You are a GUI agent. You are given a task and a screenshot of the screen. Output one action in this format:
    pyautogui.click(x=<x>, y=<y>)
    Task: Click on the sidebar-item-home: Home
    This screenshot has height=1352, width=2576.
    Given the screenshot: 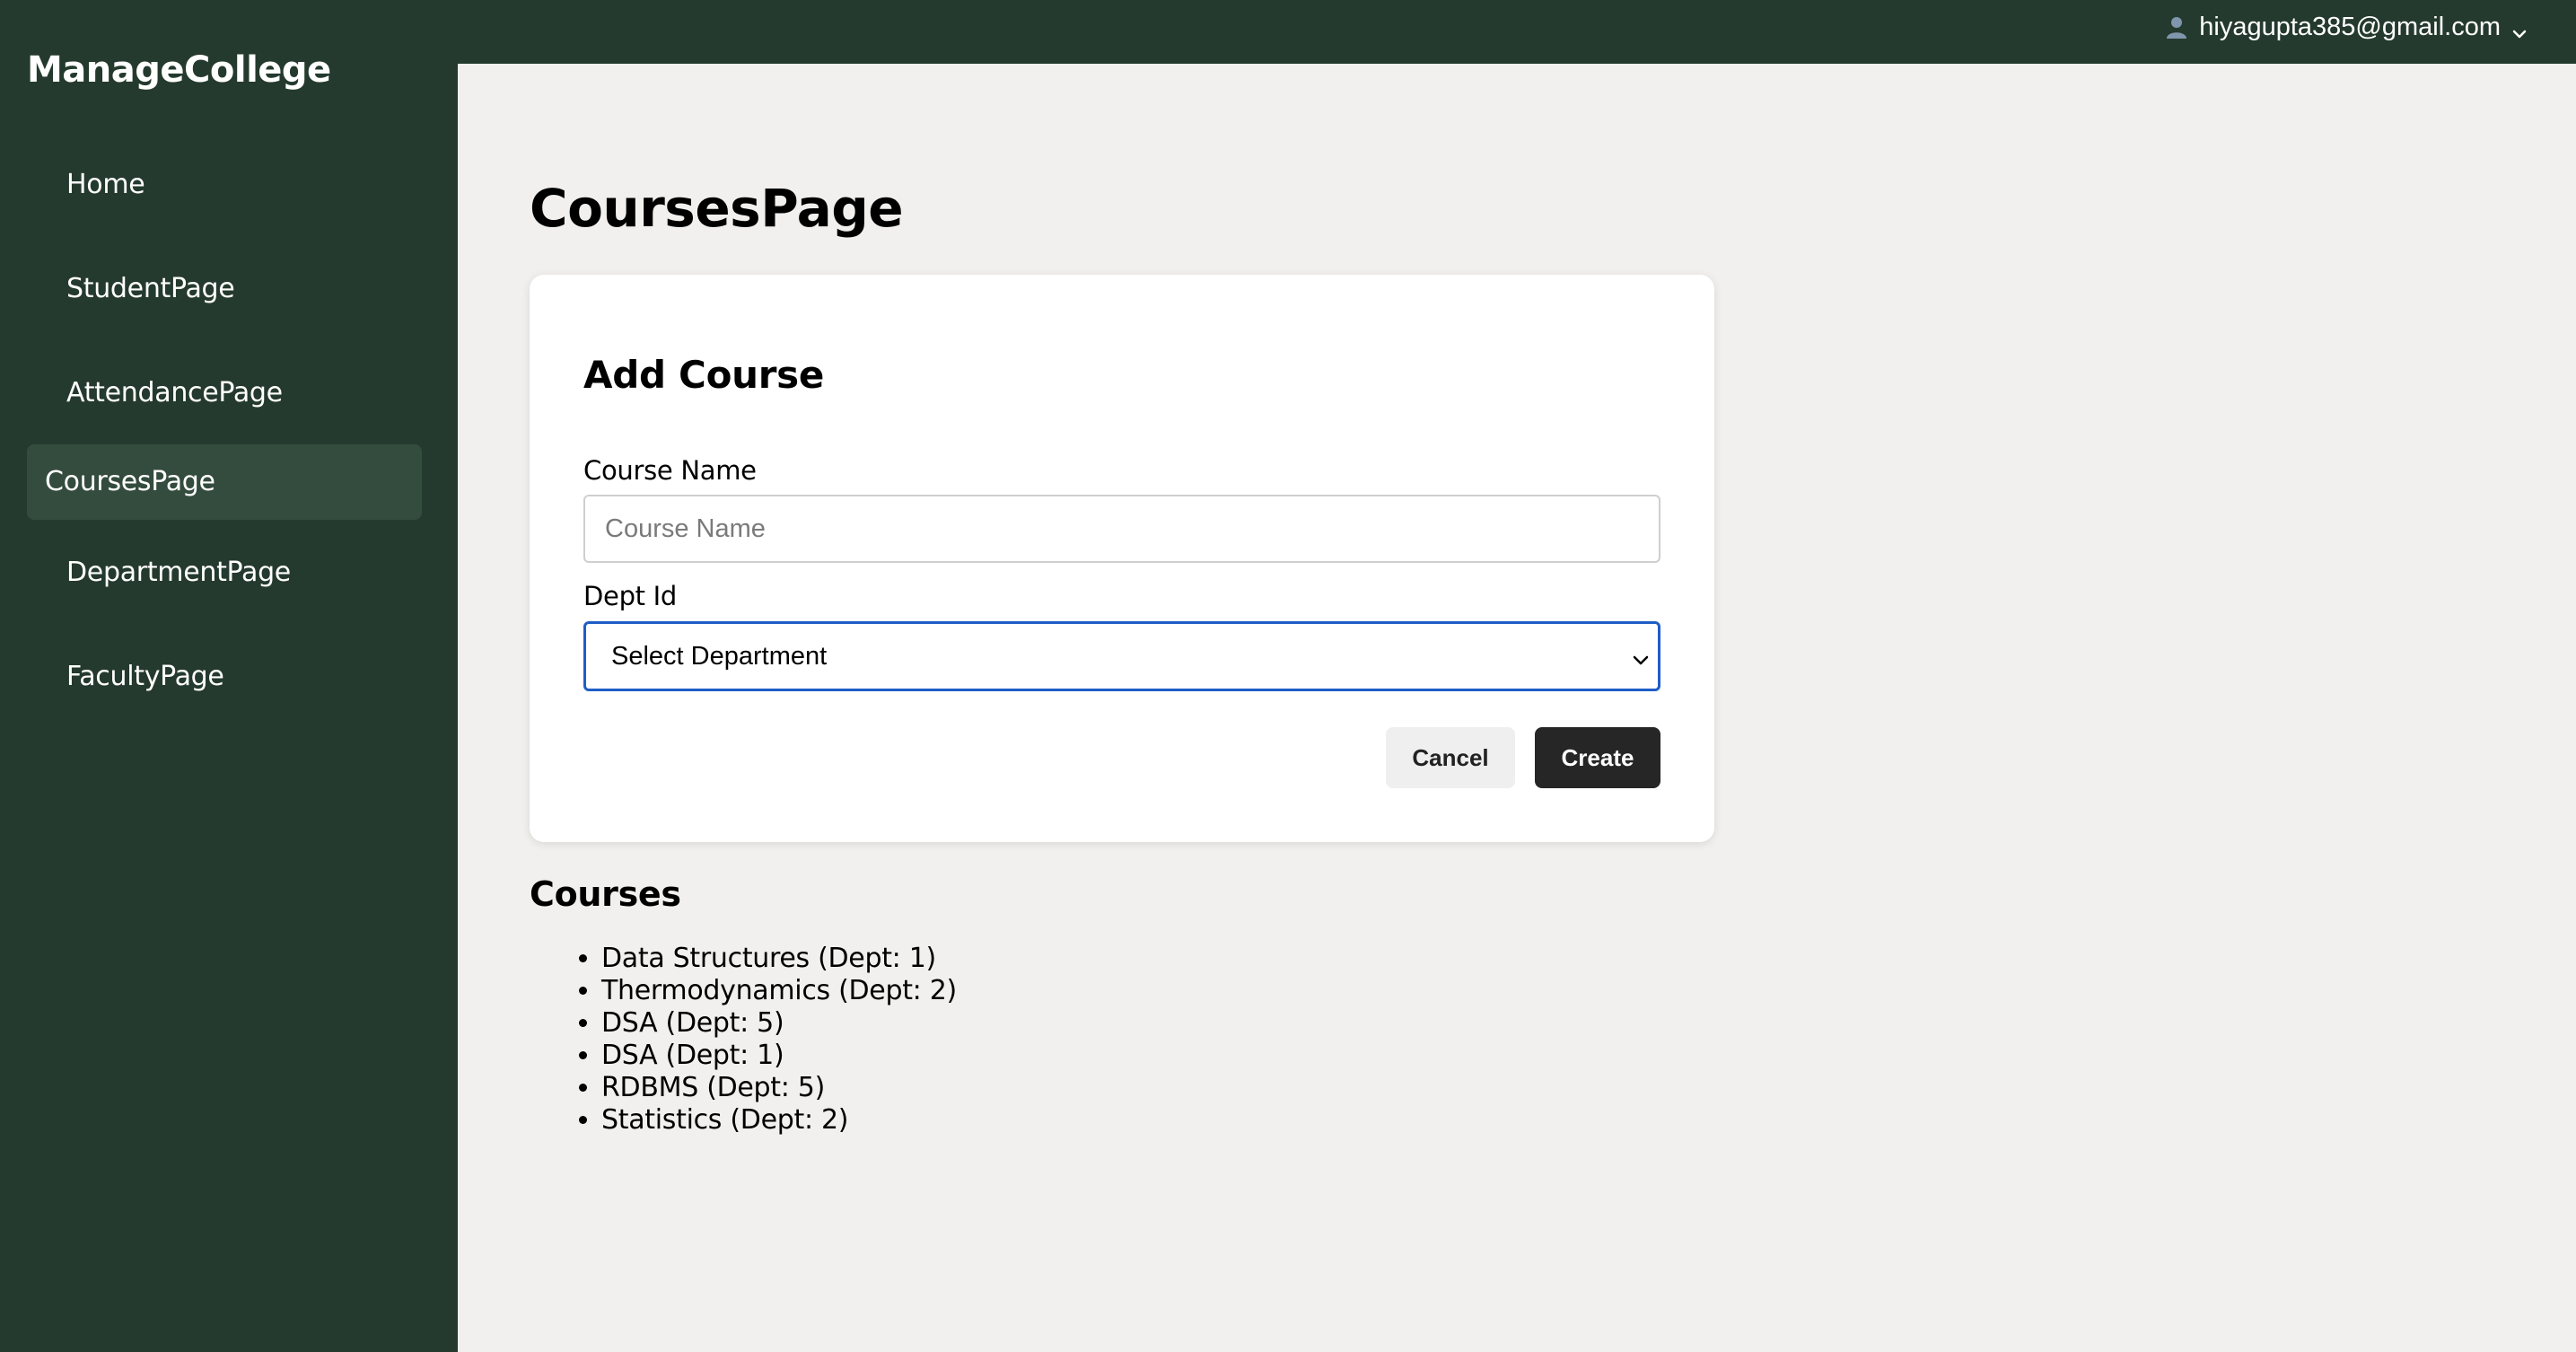 What is the action you would take?
    pyautogui.click(x=224, y=185)
    